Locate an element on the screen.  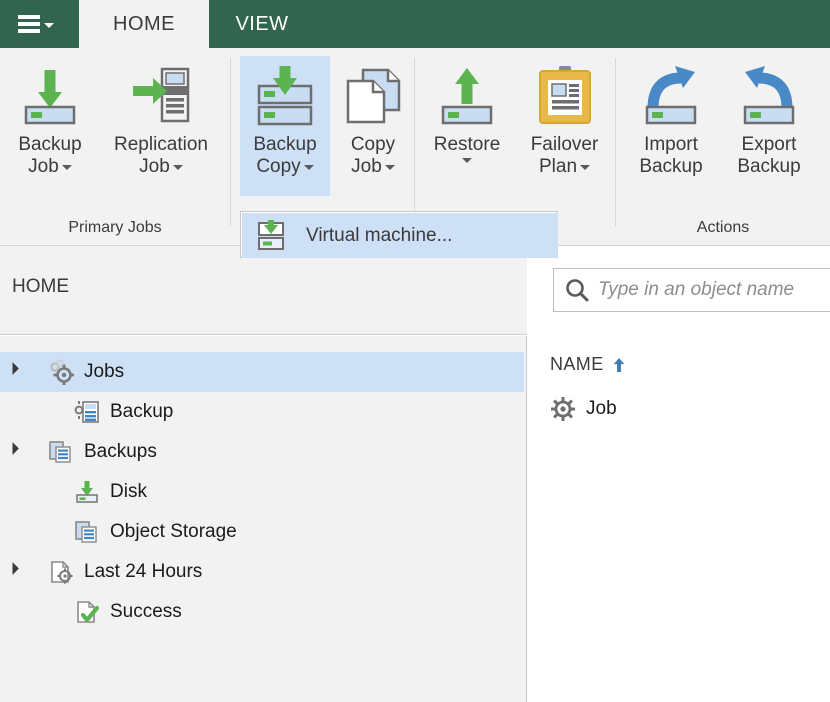
backup-job-label-line2: Job is located at coordinates (50, 167).